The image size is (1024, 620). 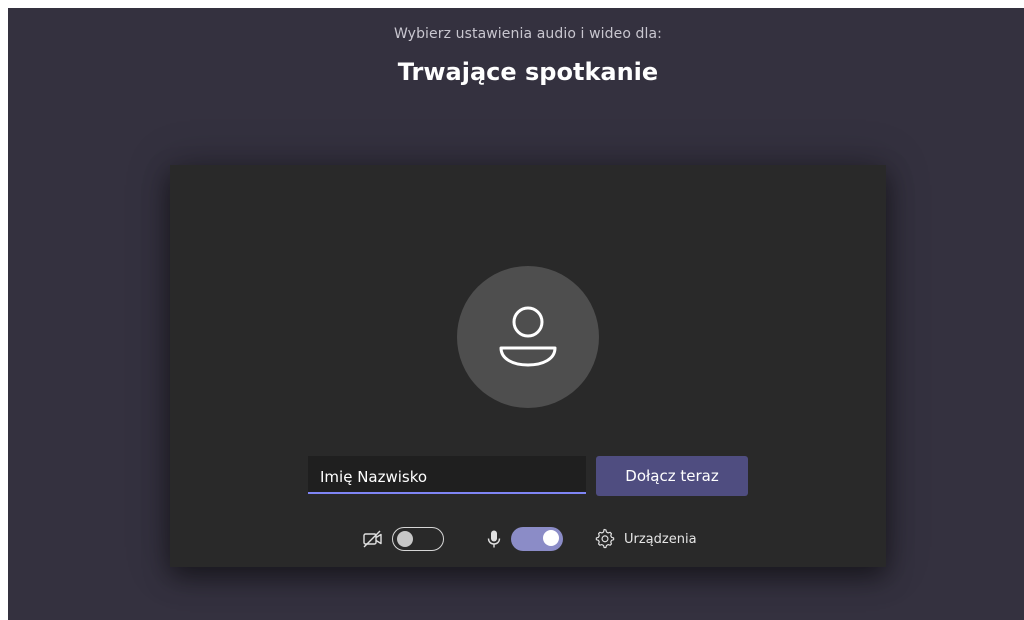 What do you see at coordinates (672, 476) in the screenshot?
I see `join-now-button: Dołącz teraz` at bounding box center [672, 476].